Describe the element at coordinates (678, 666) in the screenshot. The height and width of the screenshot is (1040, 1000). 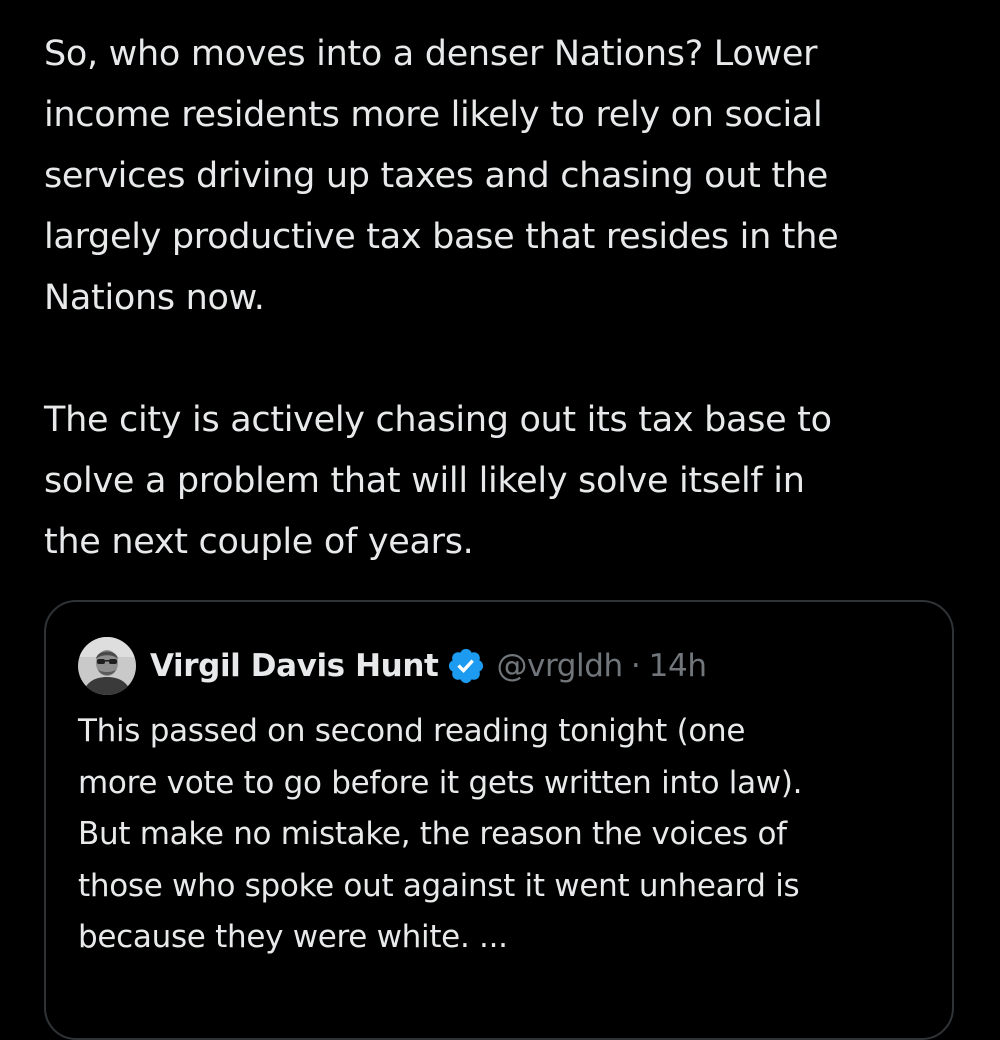
I see `post-timestamp: 14h` at that location.